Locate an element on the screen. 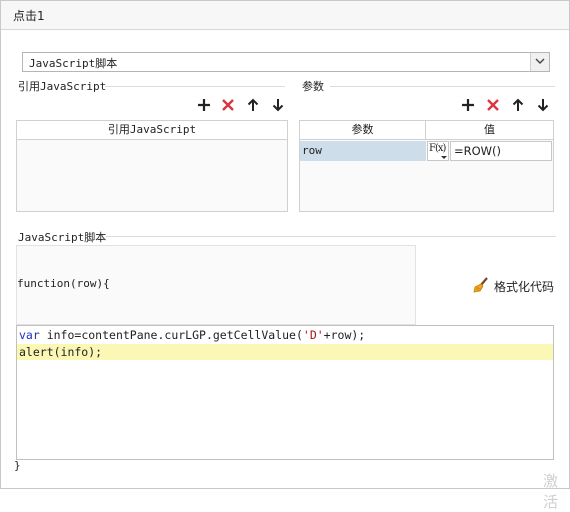 This screenshot has height=512, width=570. dialog-title-bar: 点击1 is located at coordinates (285, 15).